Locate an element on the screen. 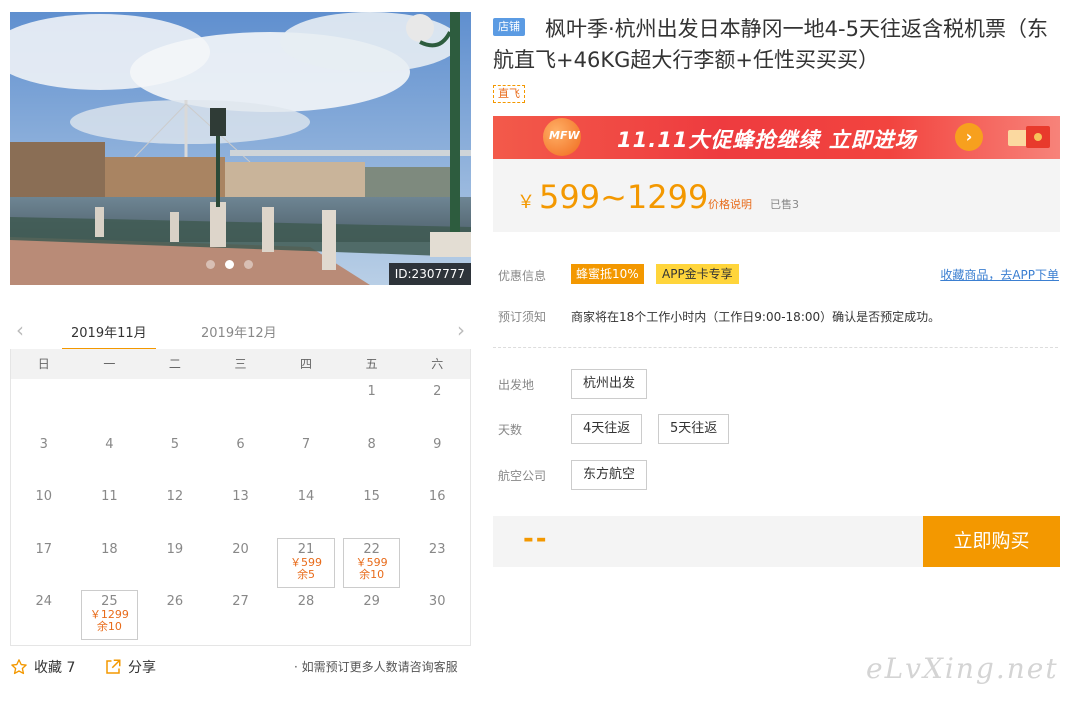  calendar-day: 3 is located at coordinates (44, 458).